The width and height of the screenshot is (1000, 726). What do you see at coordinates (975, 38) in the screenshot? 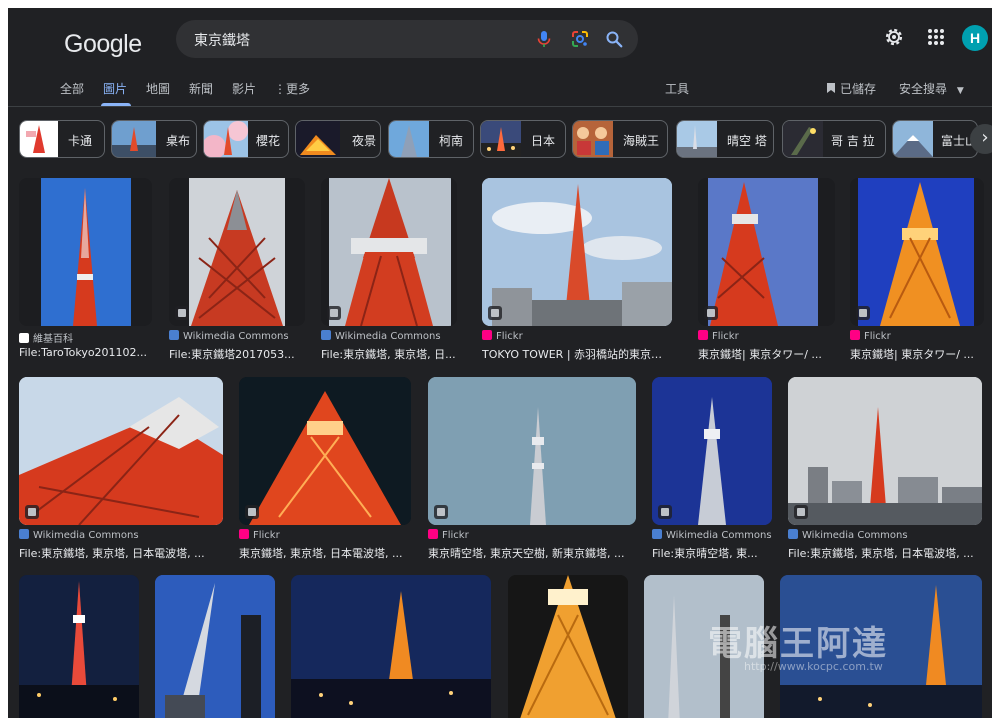
I see `account-avatar: H` at bounding box center [975, 38].